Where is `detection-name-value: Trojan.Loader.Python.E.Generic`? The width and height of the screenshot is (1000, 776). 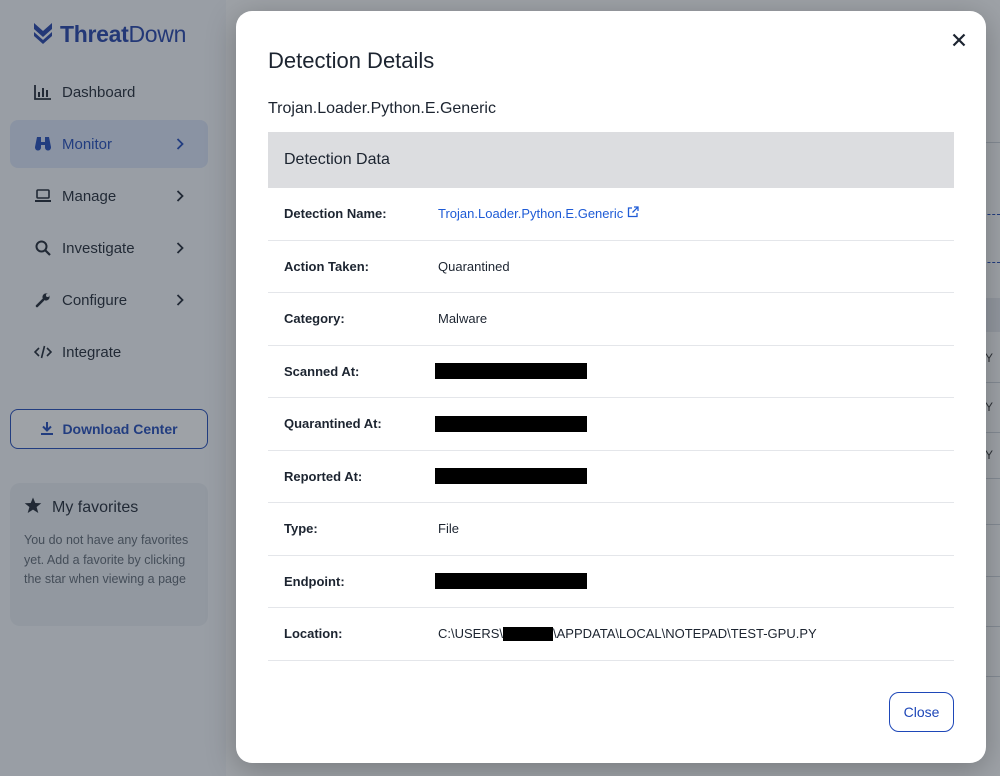 detection-name-value: Trojan.Loader.Python.E.Generic is located at coordinates (531, 214).